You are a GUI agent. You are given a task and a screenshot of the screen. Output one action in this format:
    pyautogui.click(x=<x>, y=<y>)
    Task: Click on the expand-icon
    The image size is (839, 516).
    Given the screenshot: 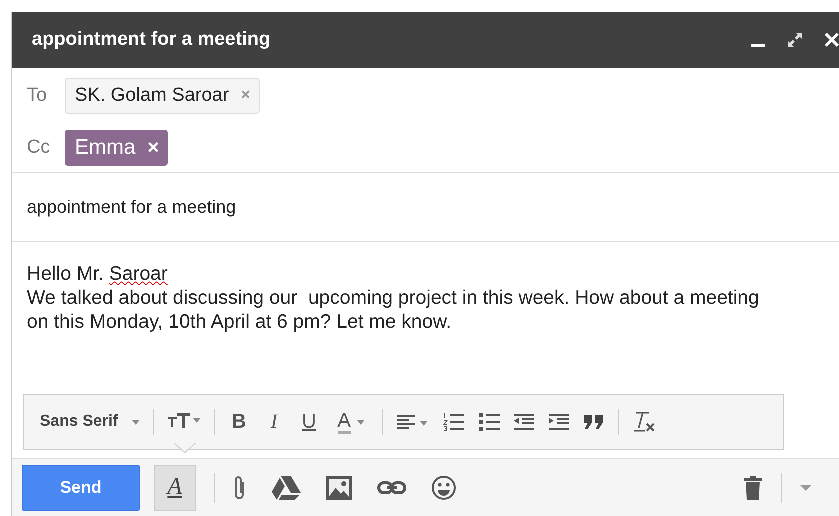 What is the action you would take?
    pyautogui.click(x=795, y=40)
    